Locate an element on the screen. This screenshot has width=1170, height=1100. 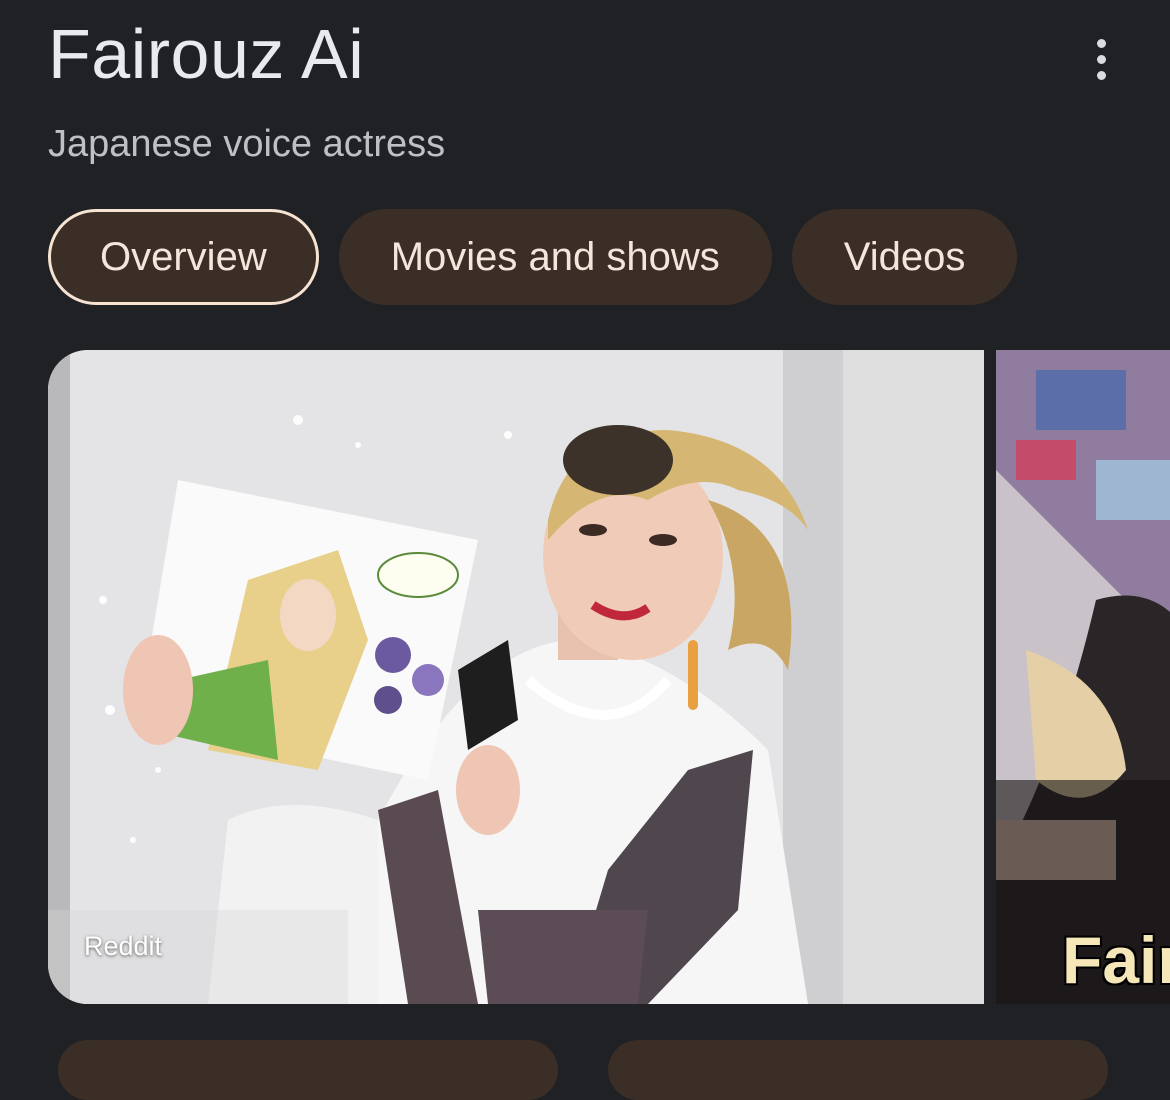
tab-bar: Overview Movies and shows Videos is located at coordinates (533, 257).